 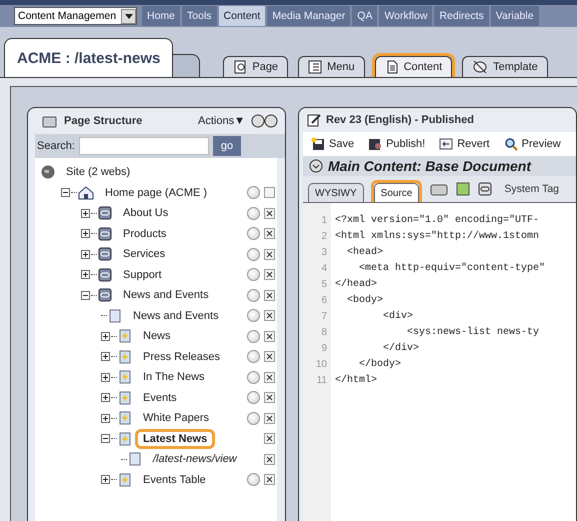 What do you see at coordinates (324, 221) in the screenshot?
I see `line-number: 1` at bounding box center [324, 221].